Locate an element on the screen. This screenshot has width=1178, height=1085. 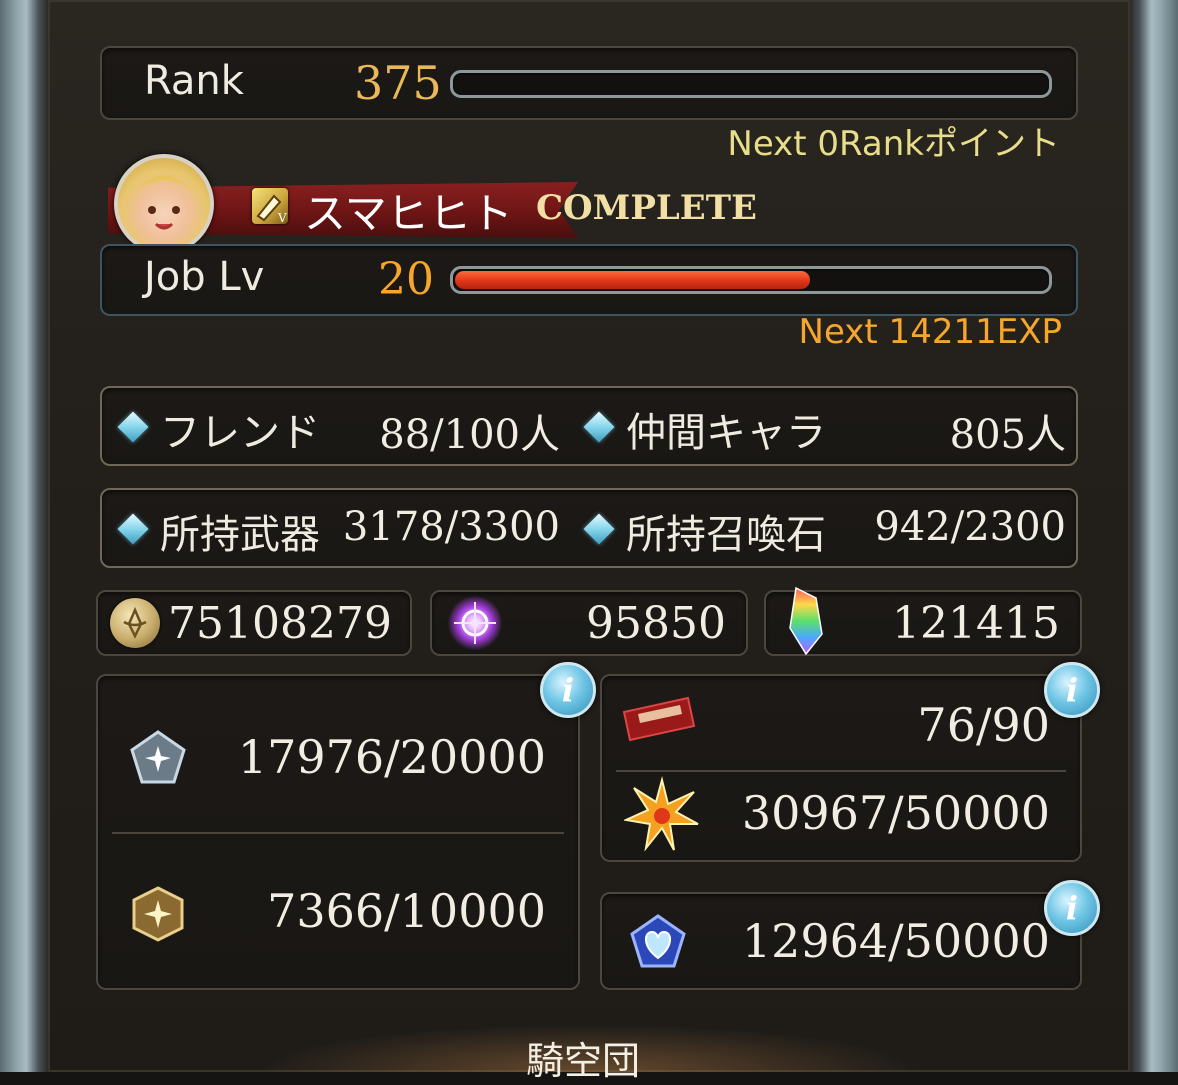
ticket-value: 76/90 is located at coordinates (983, 725).